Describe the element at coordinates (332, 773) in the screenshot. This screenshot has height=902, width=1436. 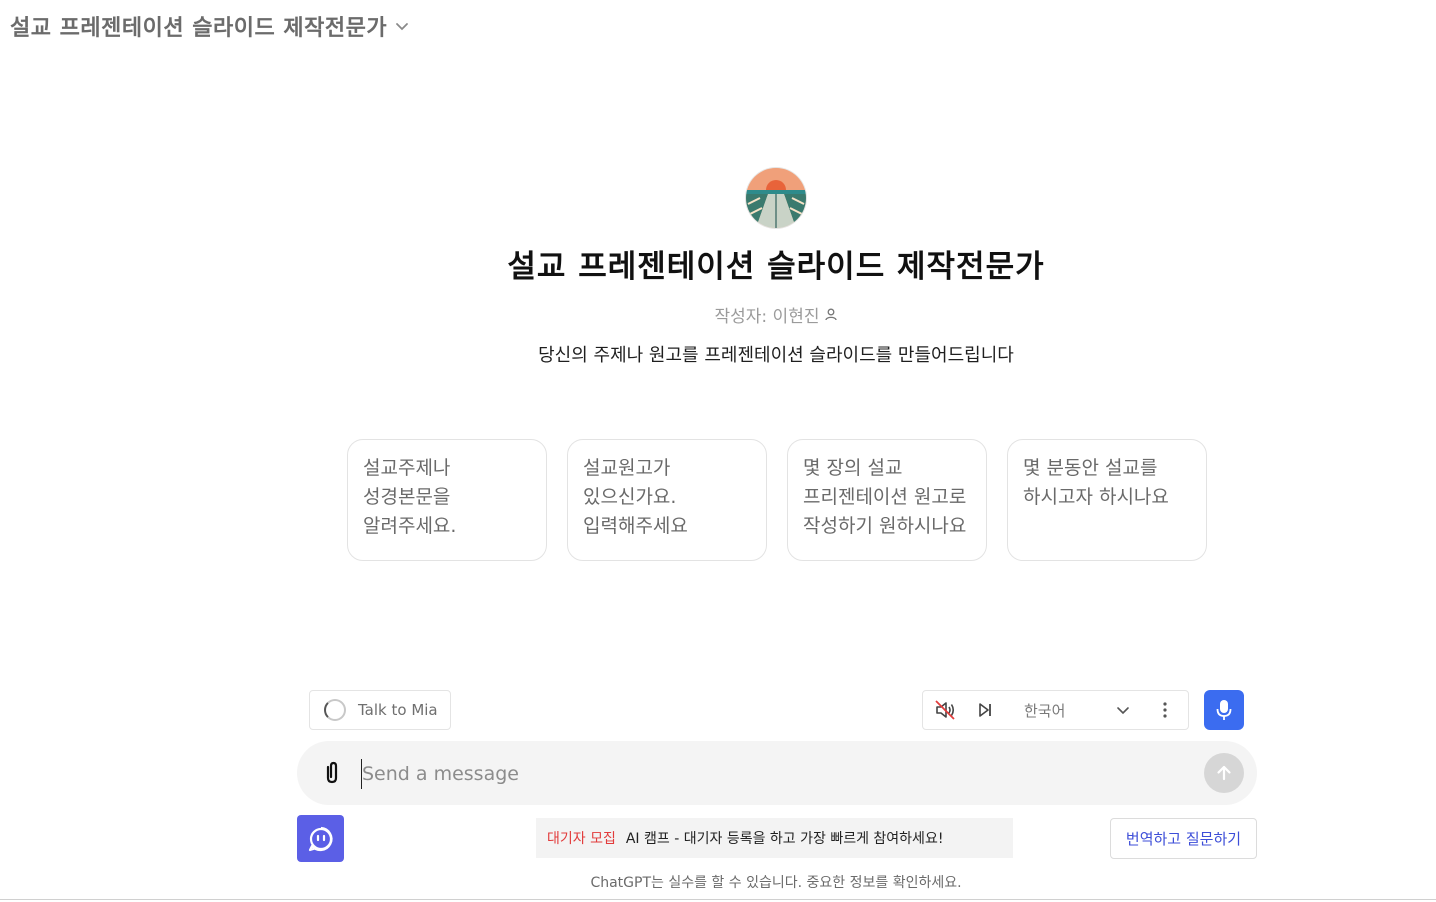
I see `paperclip-icon` at that location.